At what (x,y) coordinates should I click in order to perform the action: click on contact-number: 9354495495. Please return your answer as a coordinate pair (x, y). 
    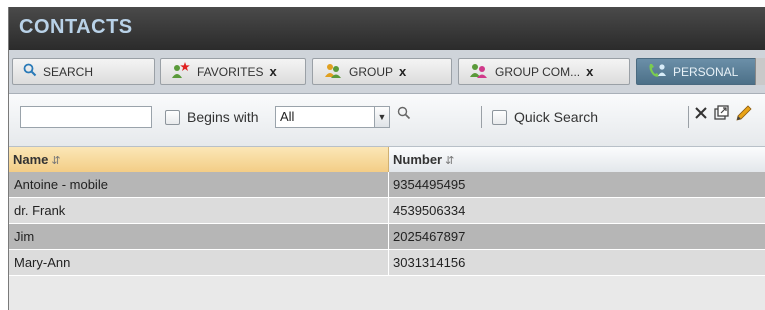
    Looking at the image, I should click on (429, 184).